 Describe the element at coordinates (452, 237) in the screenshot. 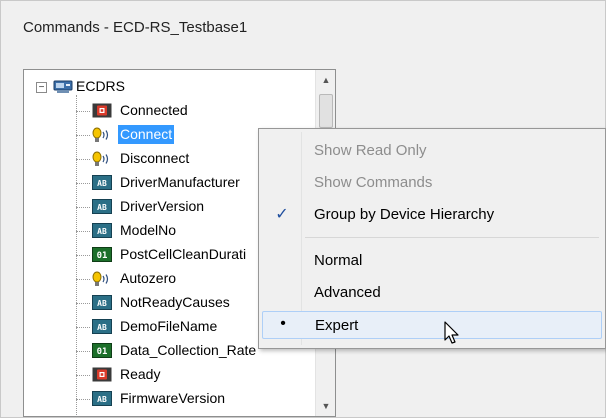

I see `menu-separator` at that location.